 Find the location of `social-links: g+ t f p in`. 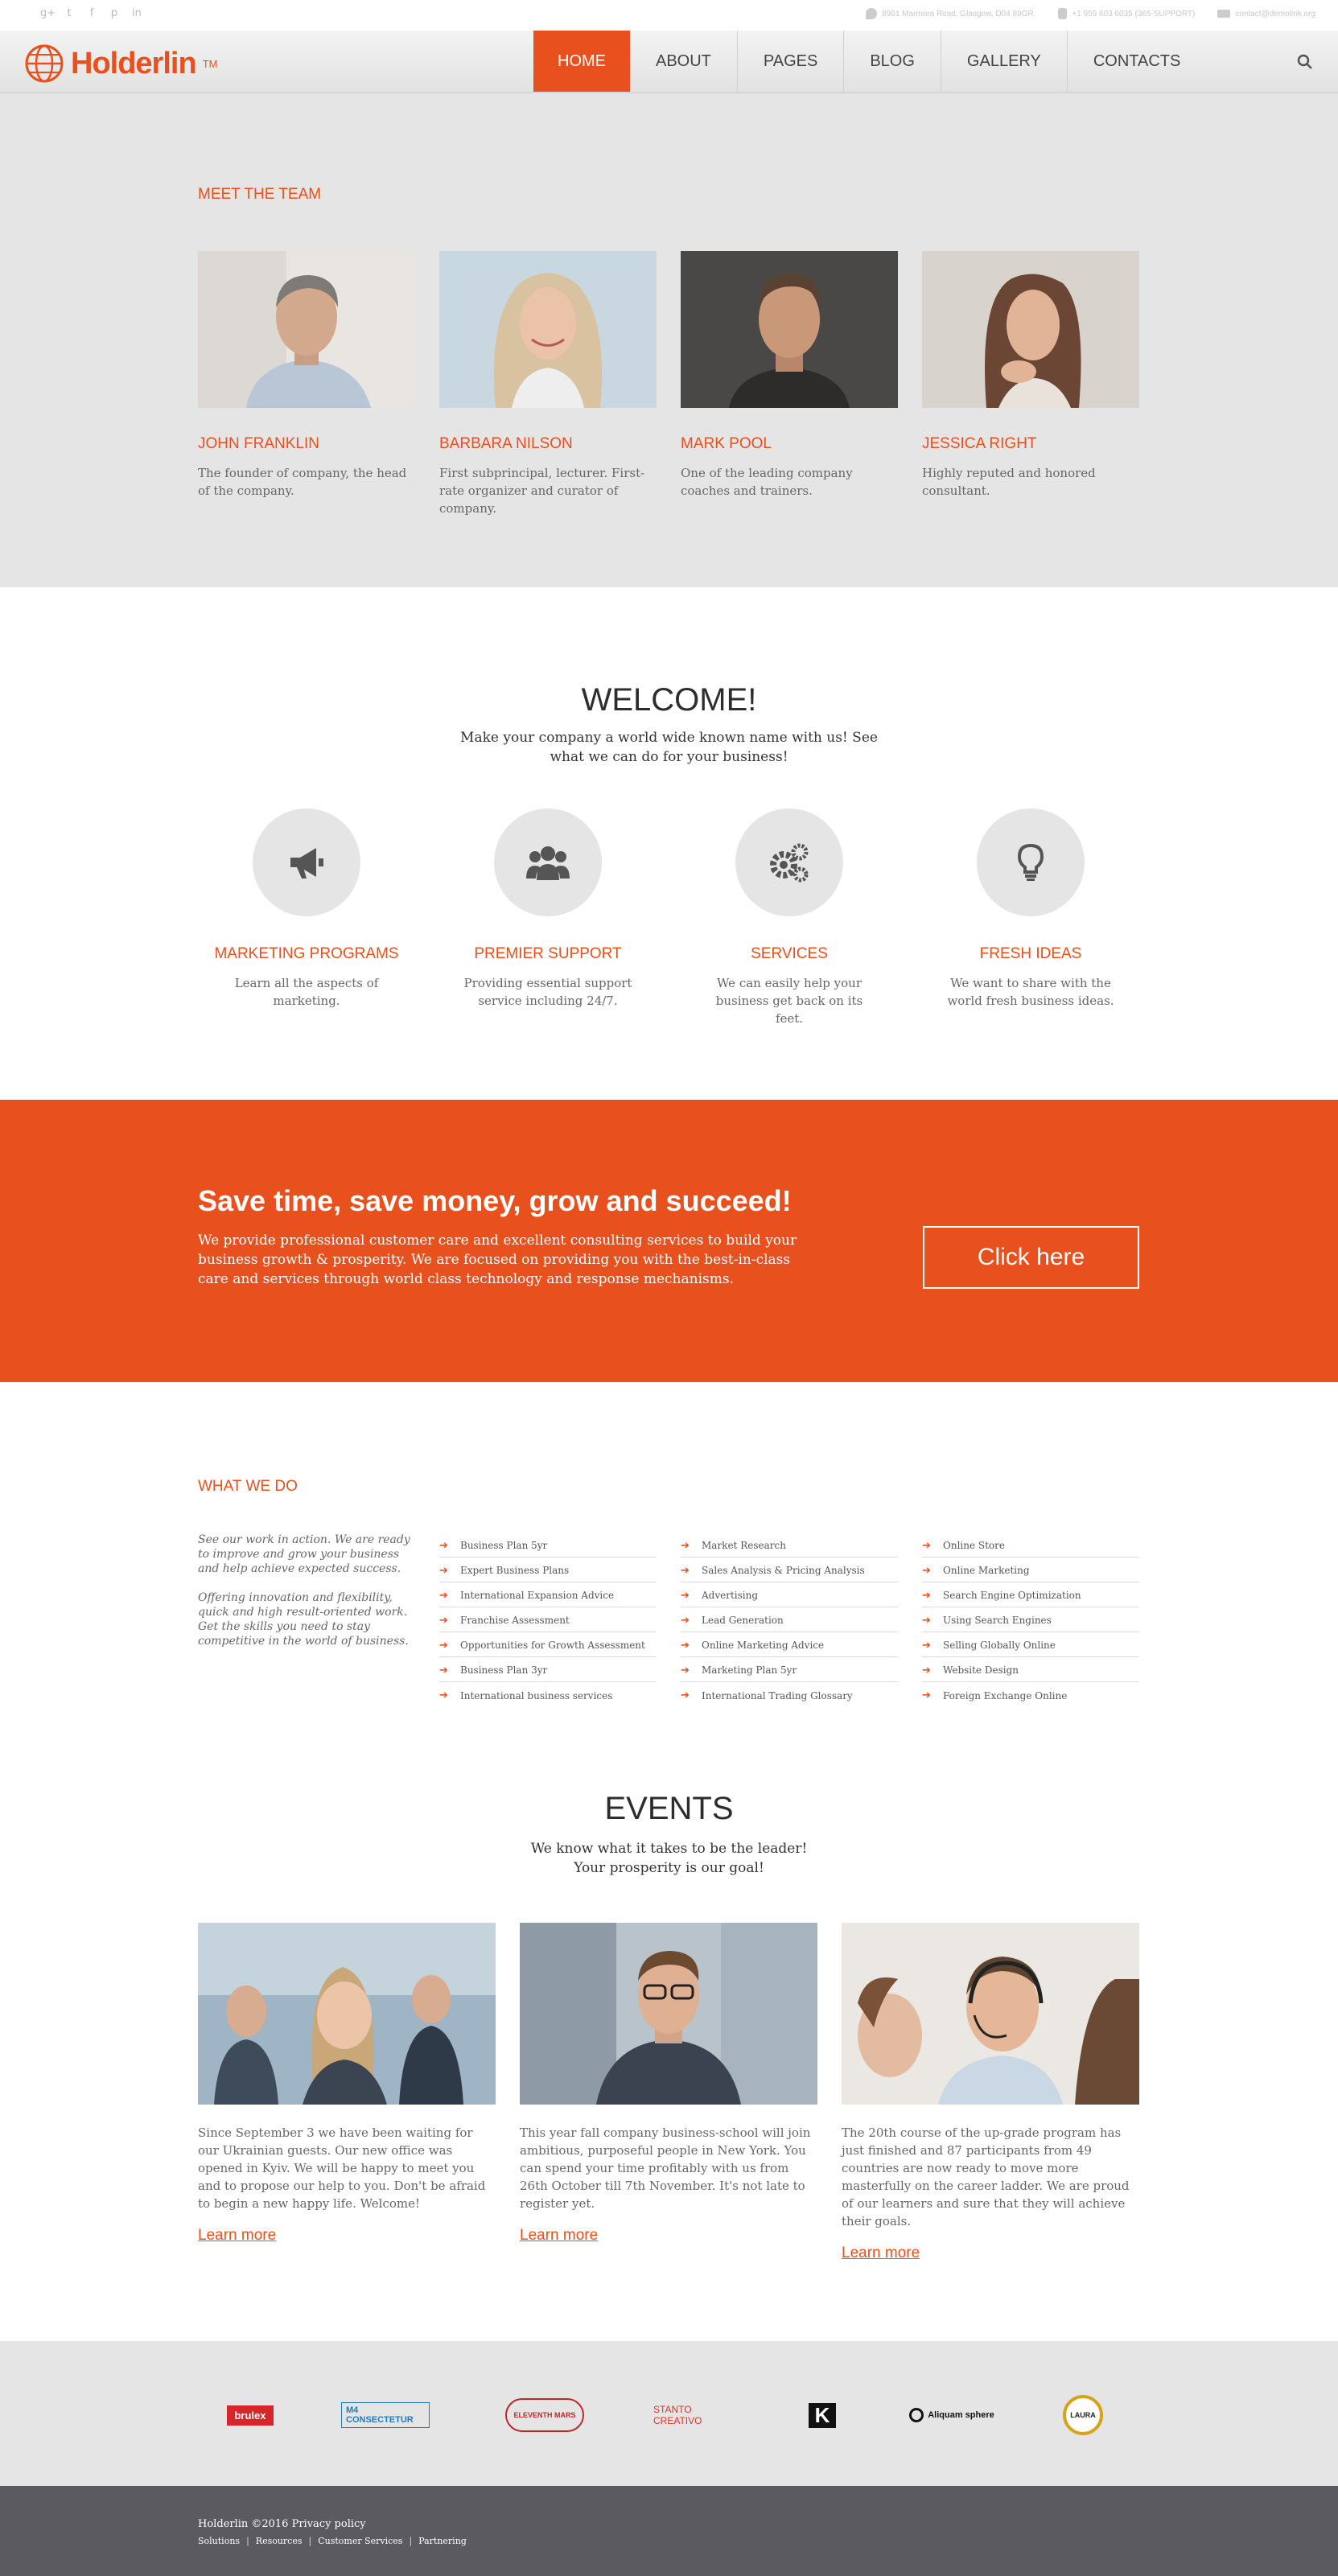

social-links: g+ t f p in is located at coordinates (91, 13).